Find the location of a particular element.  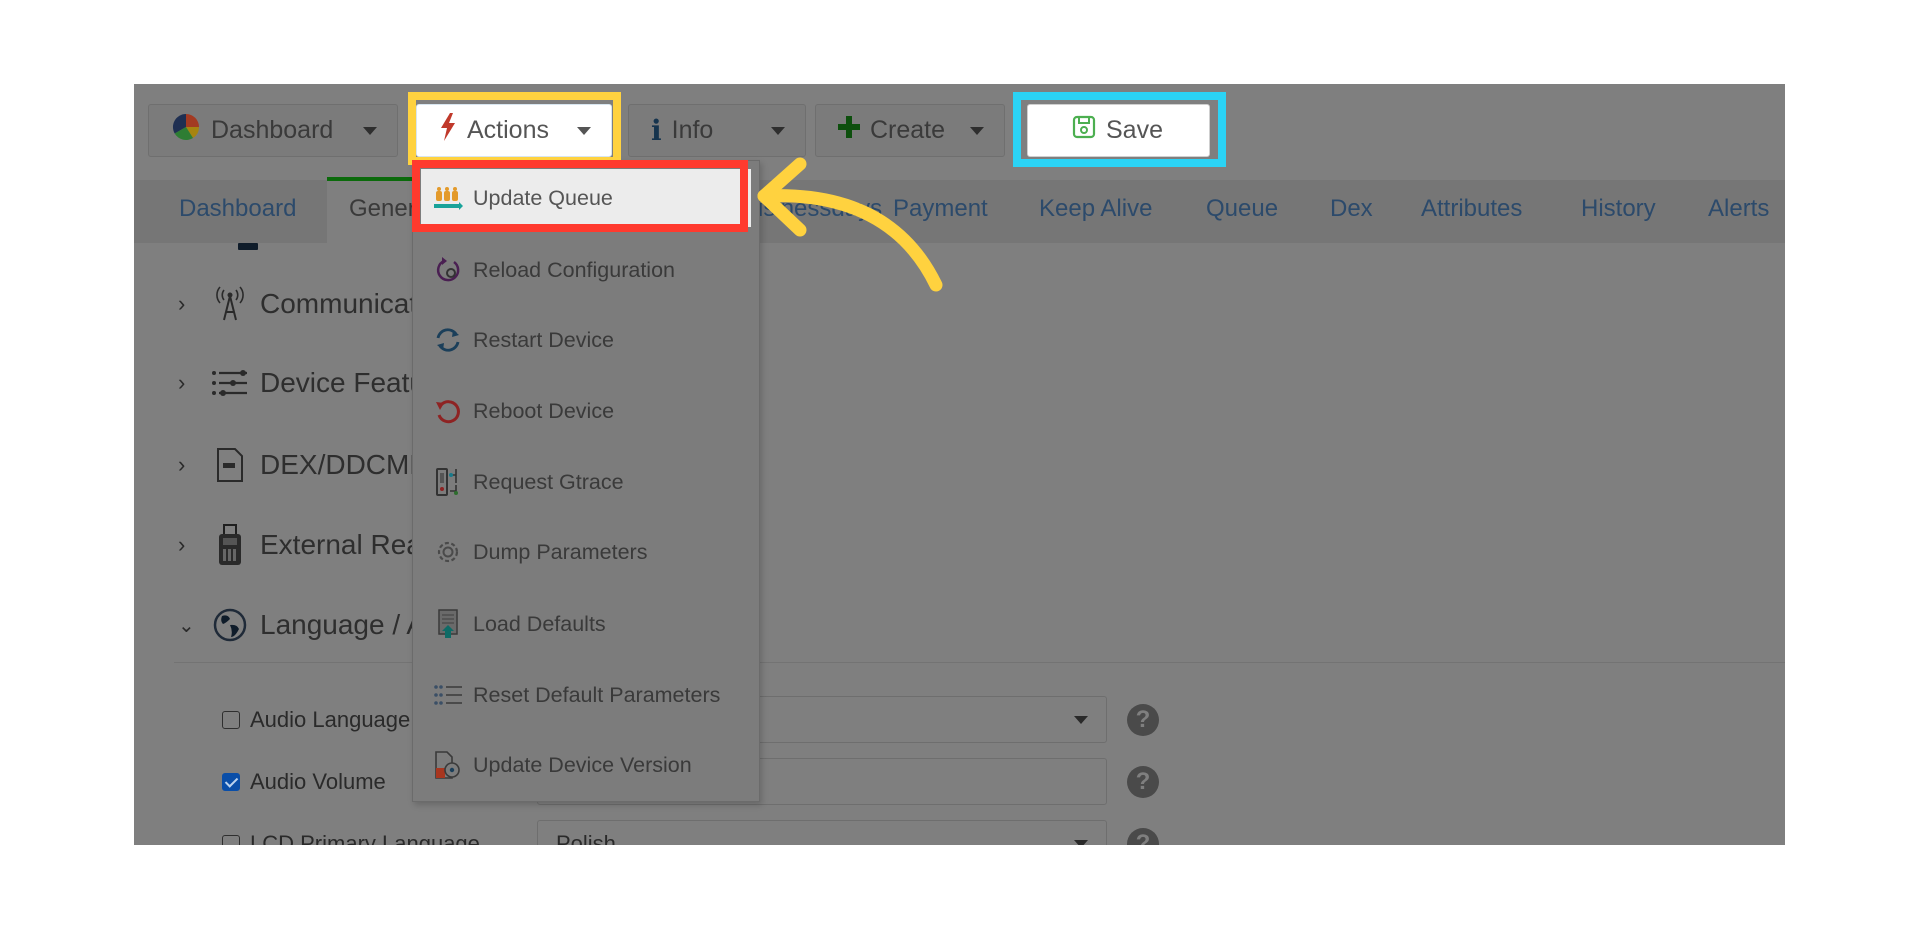

update-version-icon is located at coordinates (448, 765).